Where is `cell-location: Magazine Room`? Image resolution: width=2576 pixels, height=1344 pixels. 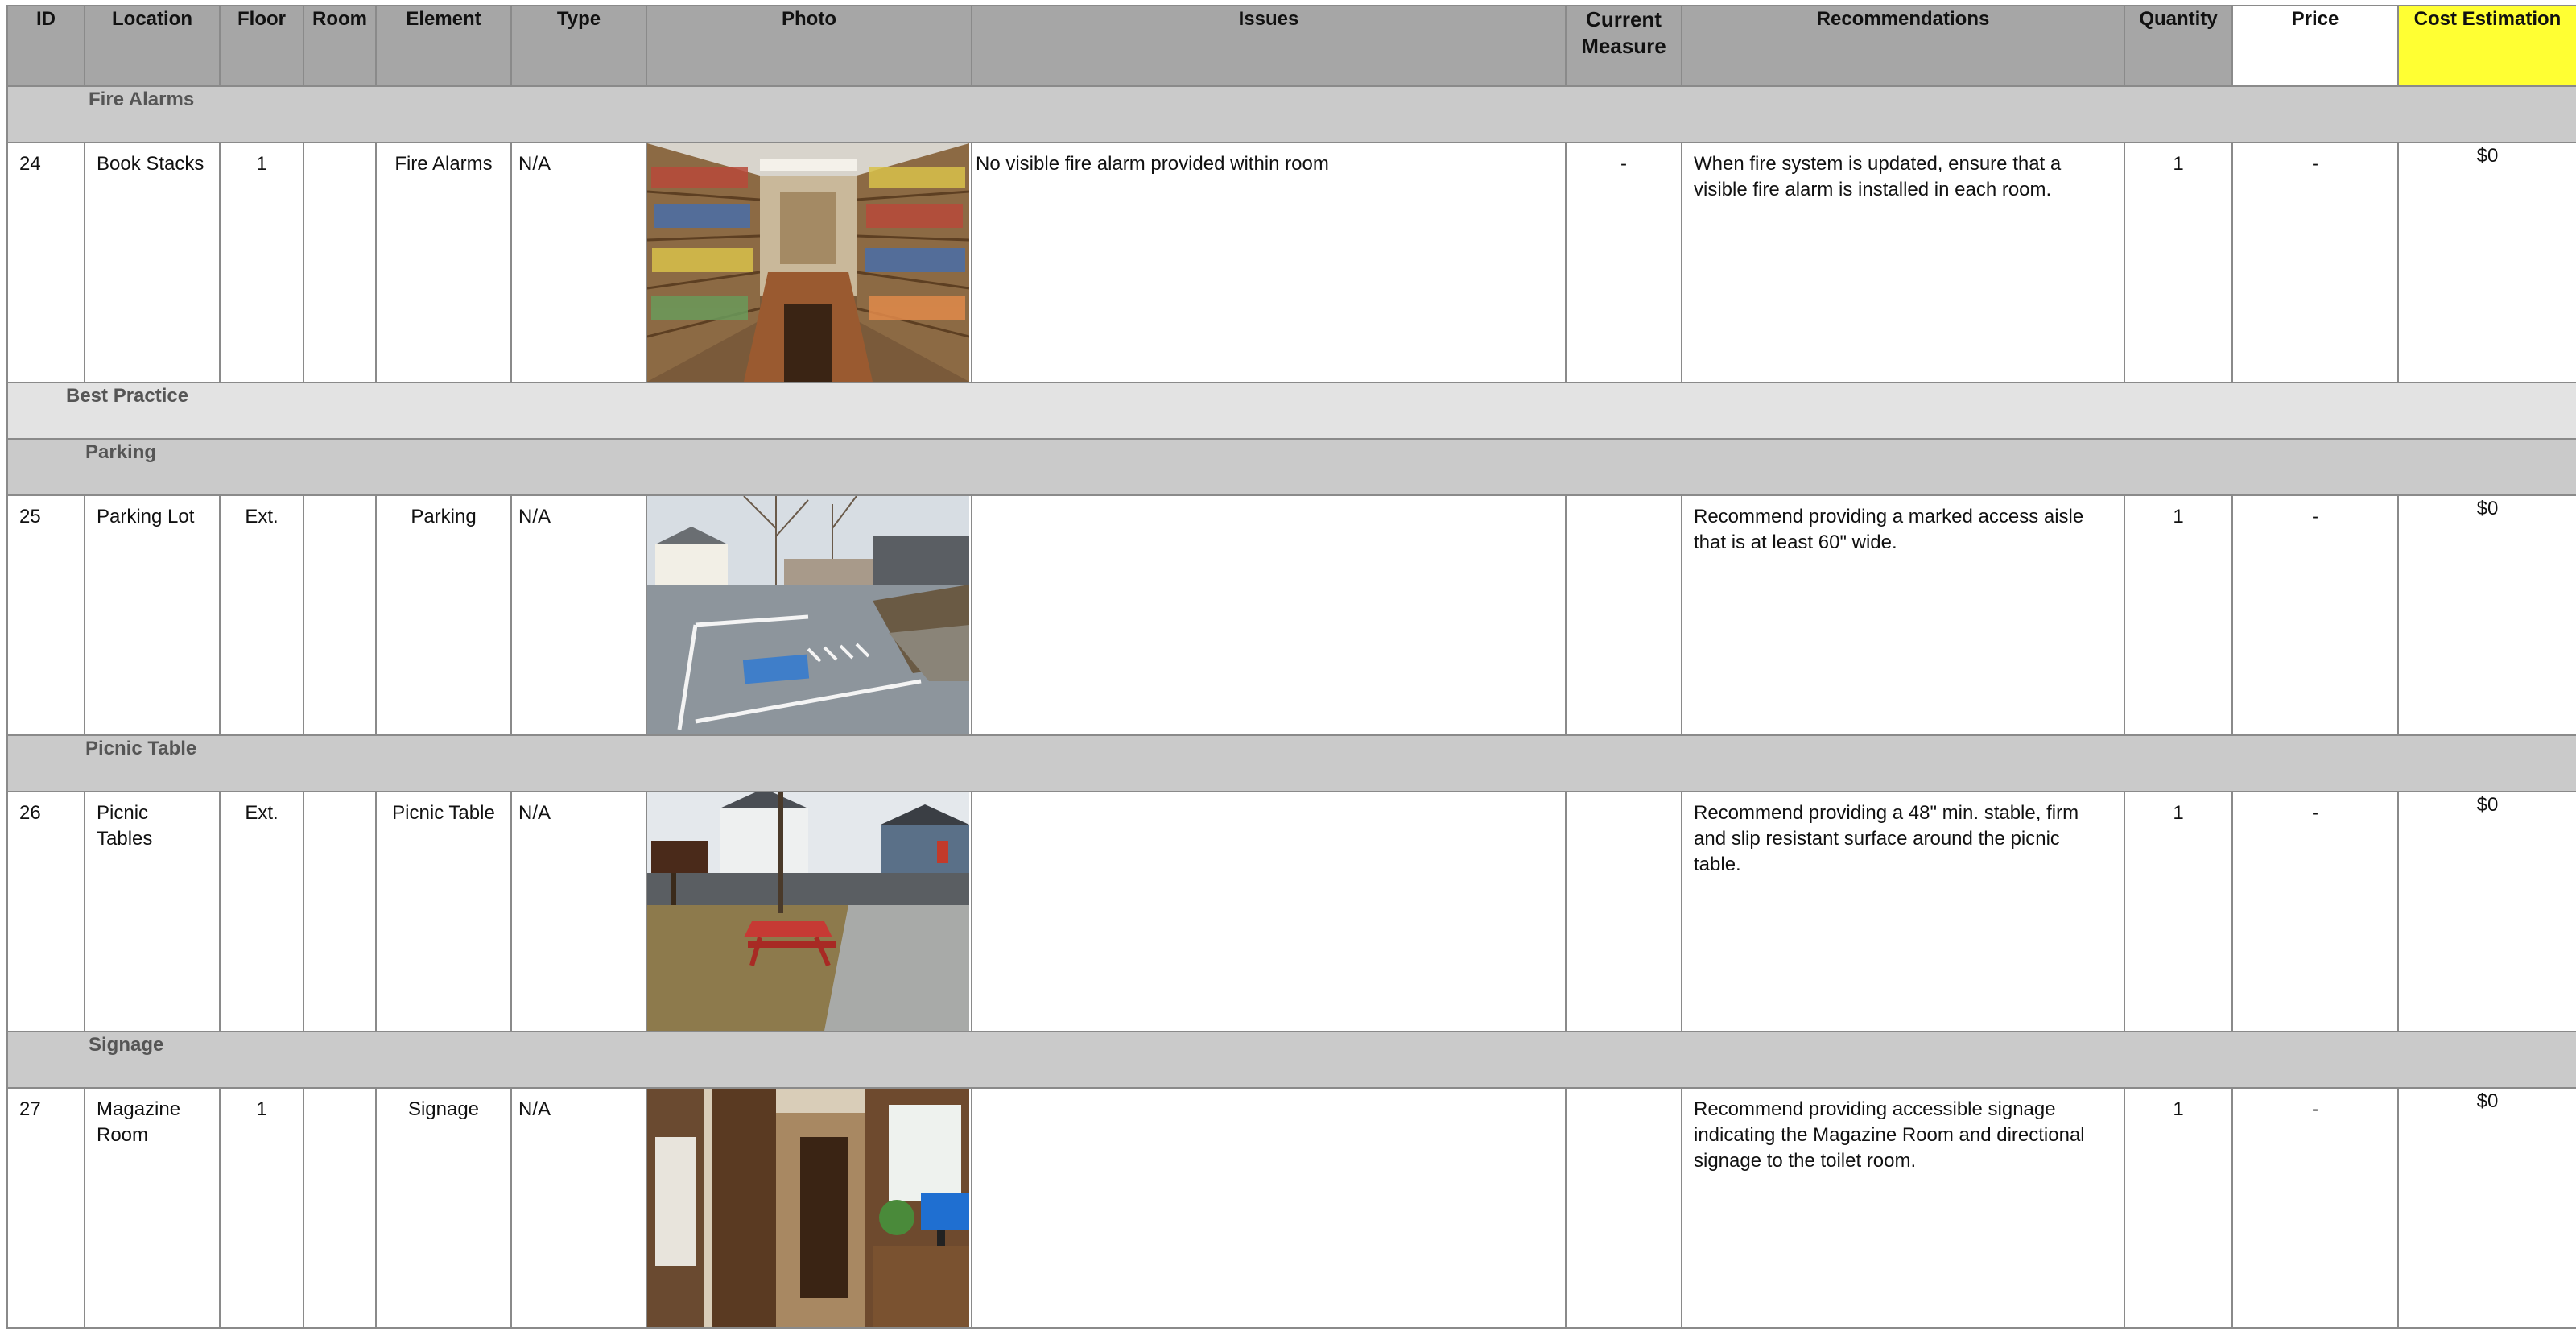 cell-location: Magazine Room is located at coordinates (139, 1122).